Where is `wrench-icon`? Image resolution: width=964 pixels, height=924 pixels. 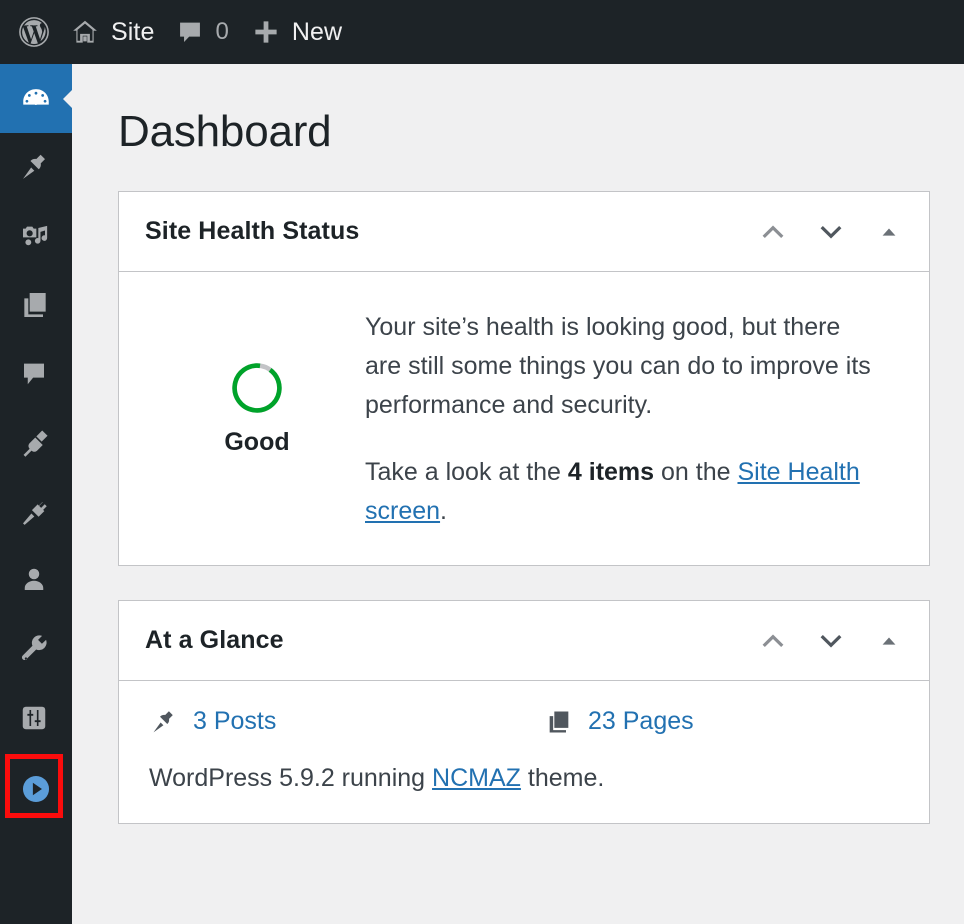 wrench-icon is located at coordinates (36, 651).